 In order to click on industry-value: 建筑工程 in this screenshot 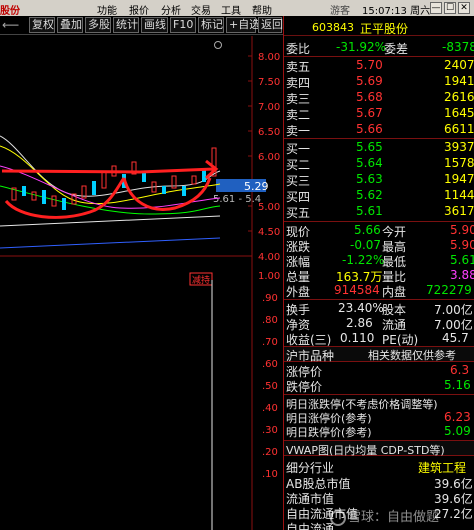, I will do `click(442, 467)`.